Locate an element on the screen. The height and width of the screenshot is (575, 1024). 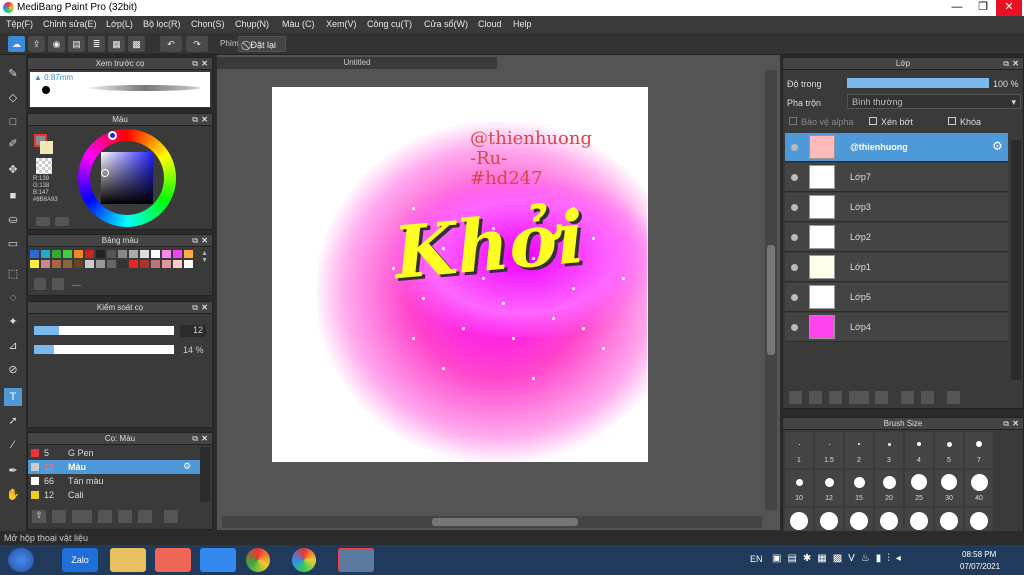
folder-icon is located at coordinates (881, 397).